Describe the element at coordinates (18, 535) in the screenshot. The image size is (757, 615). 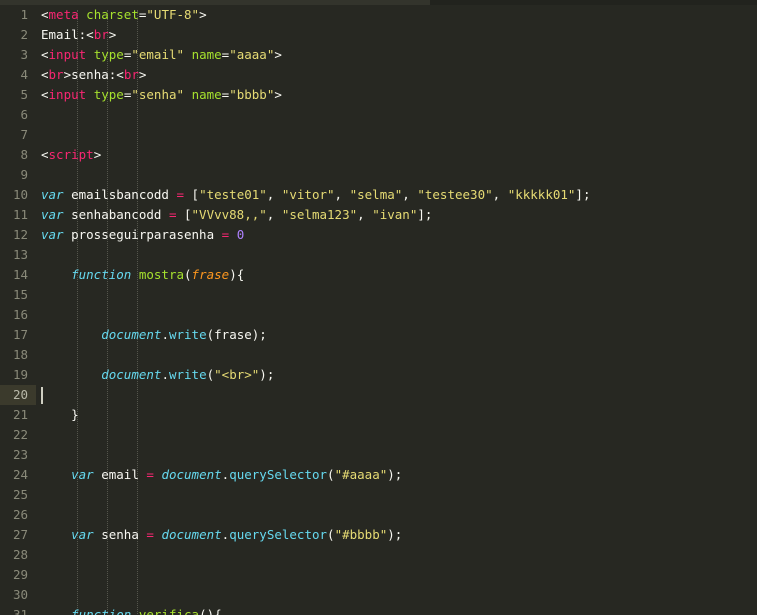
I see `line-number: 27` at that location.